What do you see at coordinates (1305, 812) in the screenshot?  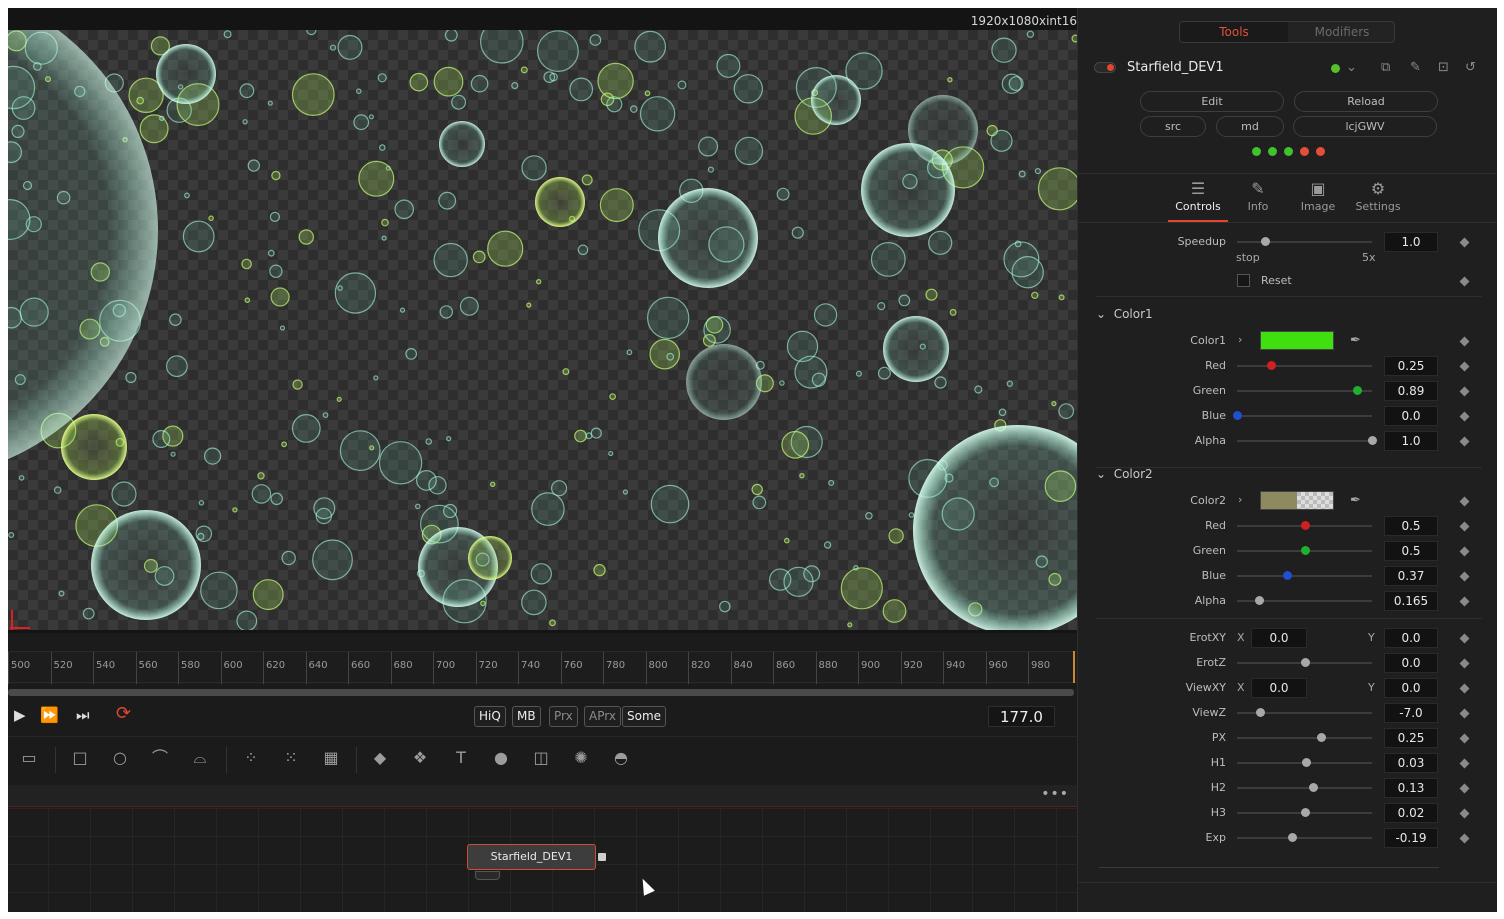 I see `h3-slider-knob` at bounding box center [1305, 812].